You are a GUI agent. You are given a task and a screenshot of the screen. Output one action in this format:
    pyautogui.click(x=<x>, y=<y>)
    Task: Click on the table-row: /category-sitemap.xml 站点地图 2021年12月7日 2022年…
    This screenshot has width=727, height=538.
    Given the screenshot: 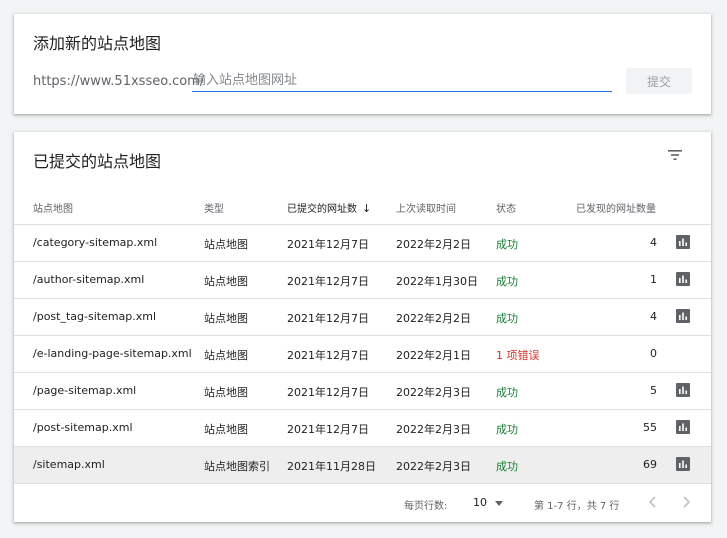 What is the action you would take?
    pyautogui.click(x=362, y=243)
    